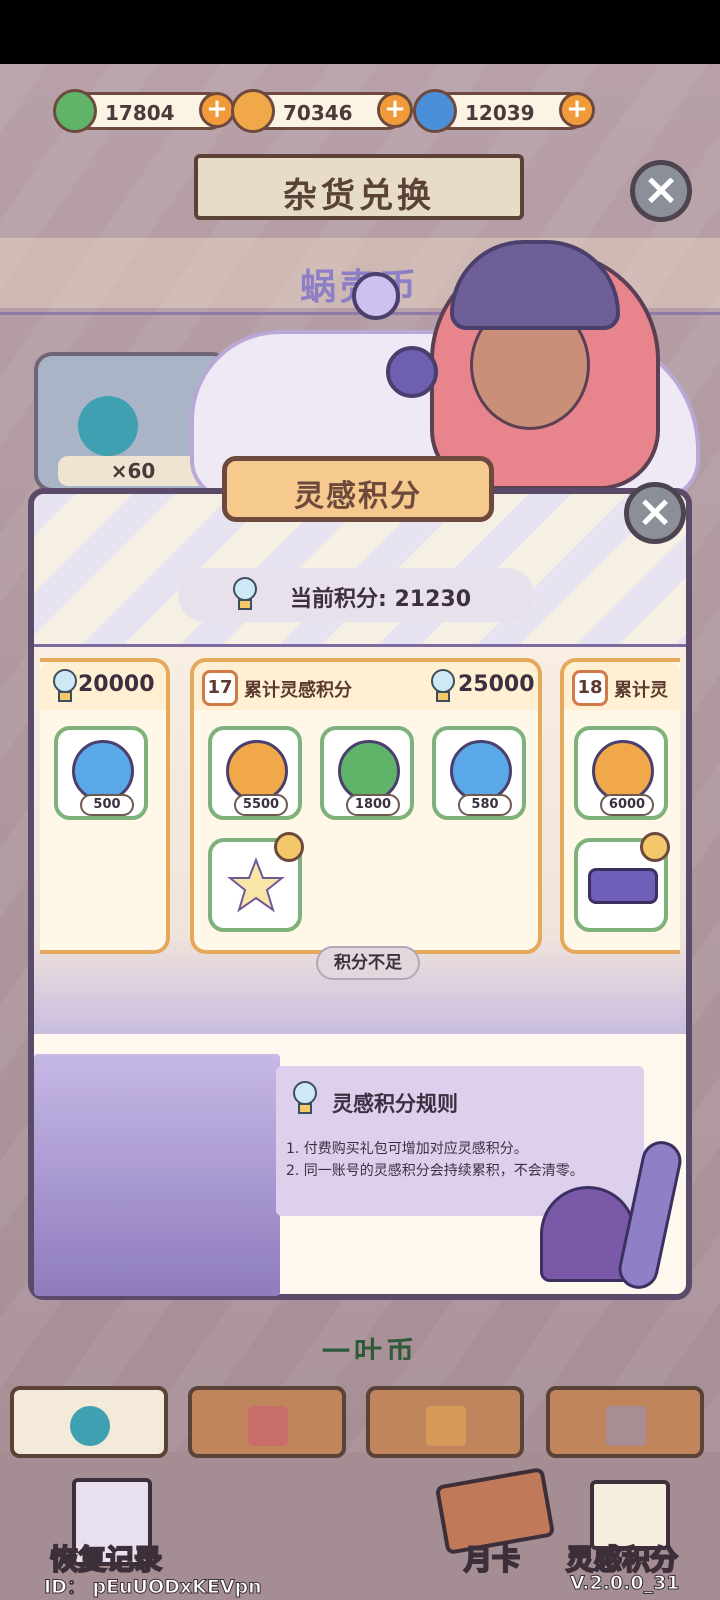 The width and height of the screenshot is (720, 1600). I want to click on shirt-icon, so click(268, 1426).